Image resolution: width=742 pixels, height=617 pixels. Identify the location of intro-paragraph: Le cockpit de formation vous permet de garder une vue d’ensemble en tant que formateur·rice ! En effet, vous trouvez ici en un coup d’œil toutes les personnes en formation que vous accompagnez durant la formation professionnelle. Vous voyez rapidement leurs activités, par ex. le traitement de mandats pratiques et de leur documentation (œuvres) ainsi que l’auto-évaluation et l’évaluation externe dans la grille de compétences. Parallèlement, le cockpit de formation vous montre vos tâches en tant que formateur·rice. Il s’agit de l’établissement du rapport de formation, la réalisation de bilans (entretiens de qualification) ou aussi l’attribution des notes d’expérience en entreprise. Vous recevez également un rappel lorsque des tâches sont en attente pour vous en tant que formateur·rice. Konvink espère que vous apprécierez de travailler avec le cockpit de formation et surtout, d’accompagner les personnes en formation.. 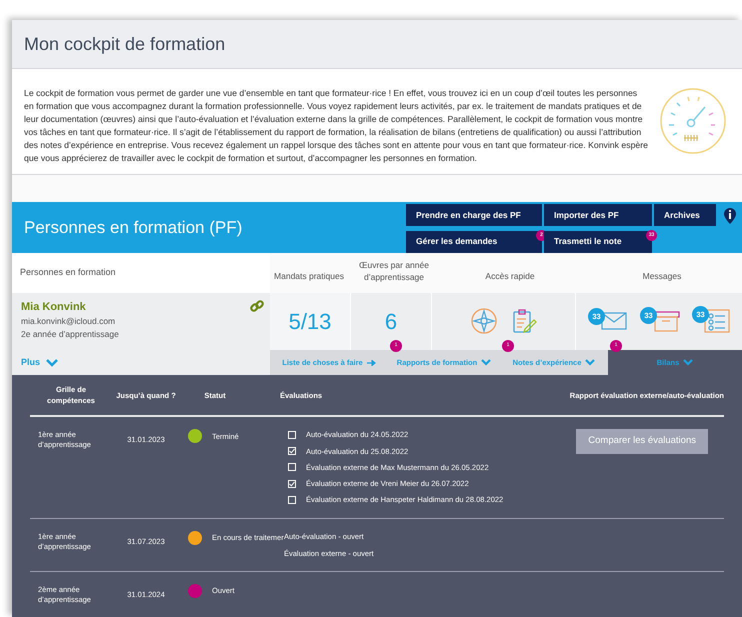
(336, 126).